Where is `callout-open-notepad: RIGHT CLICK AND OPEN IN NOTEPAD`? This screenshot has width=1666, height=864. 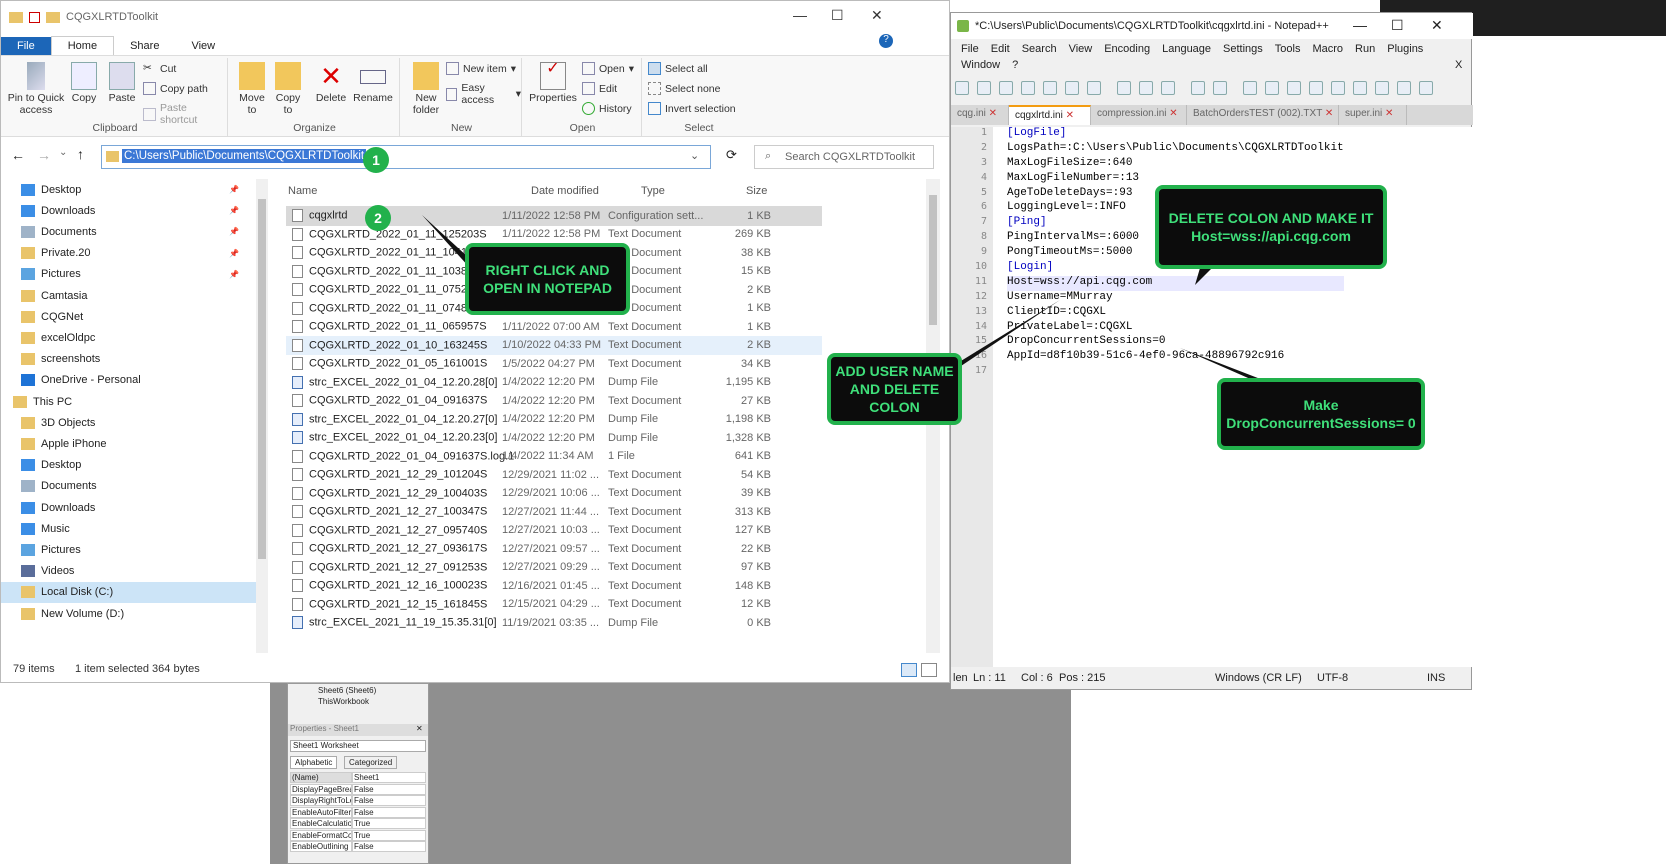
callout-open-notepad: RIGHT CLICK AND OPEN IN NOTEPAD is located at coordinates (547, 279).